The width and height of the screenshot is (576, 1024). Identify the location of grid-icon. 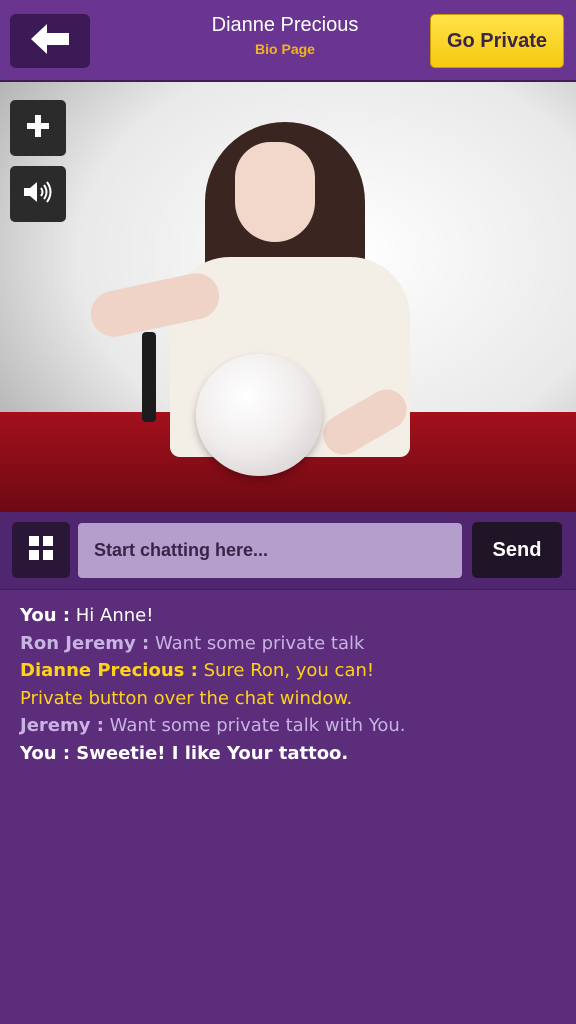
(41, 550).